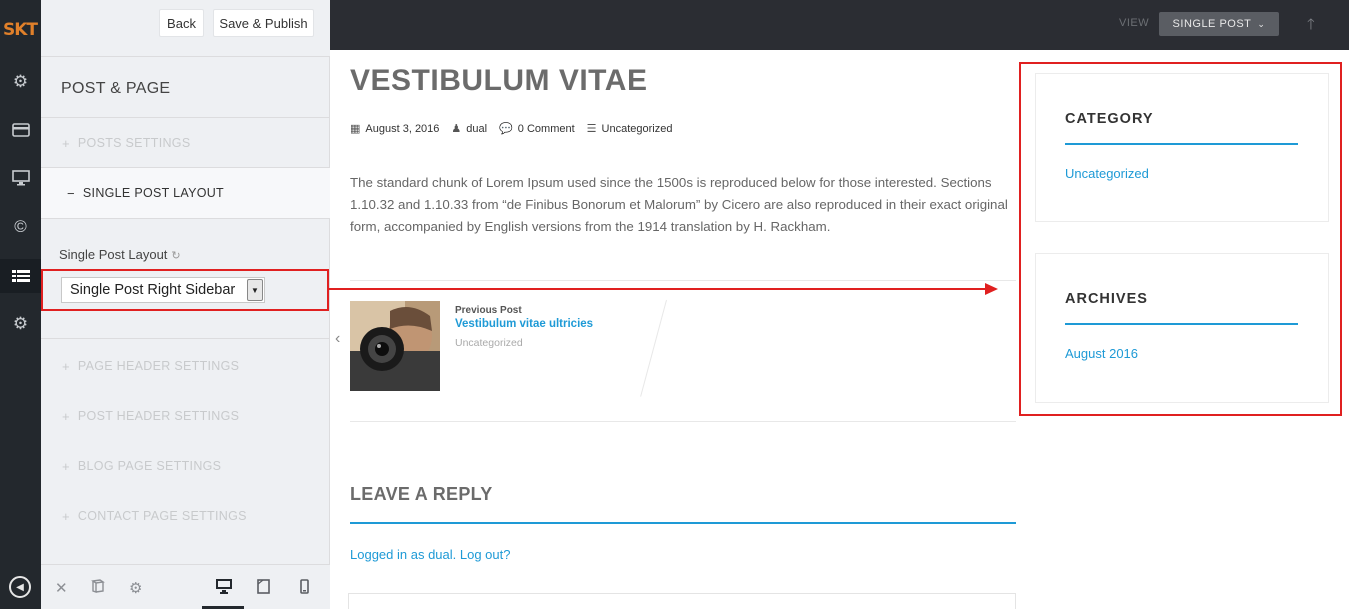  I want to click on logged-in-link: Logged in as dual. Log out?, so click(430, 554).